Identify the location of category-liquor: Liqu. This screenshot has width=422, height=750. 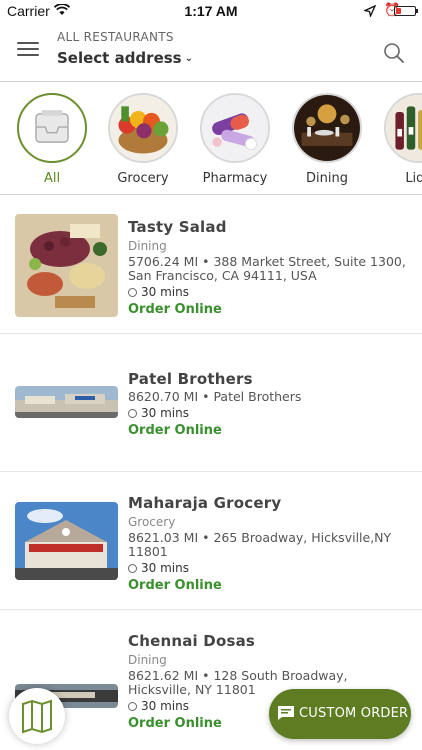
(398, 139).